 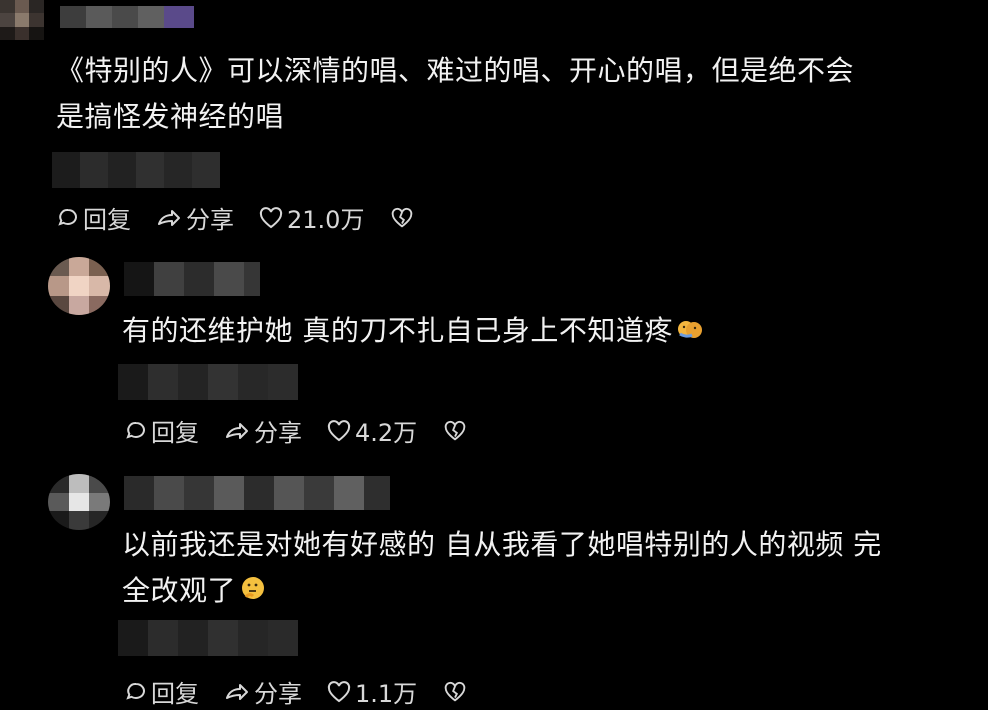 What do you see at coordinates (412, 331) in the screenshot?
I see `comment-text: 有的还维护她 真的刀不扎自己身上不知道疼` at bounding box center [412, 331].